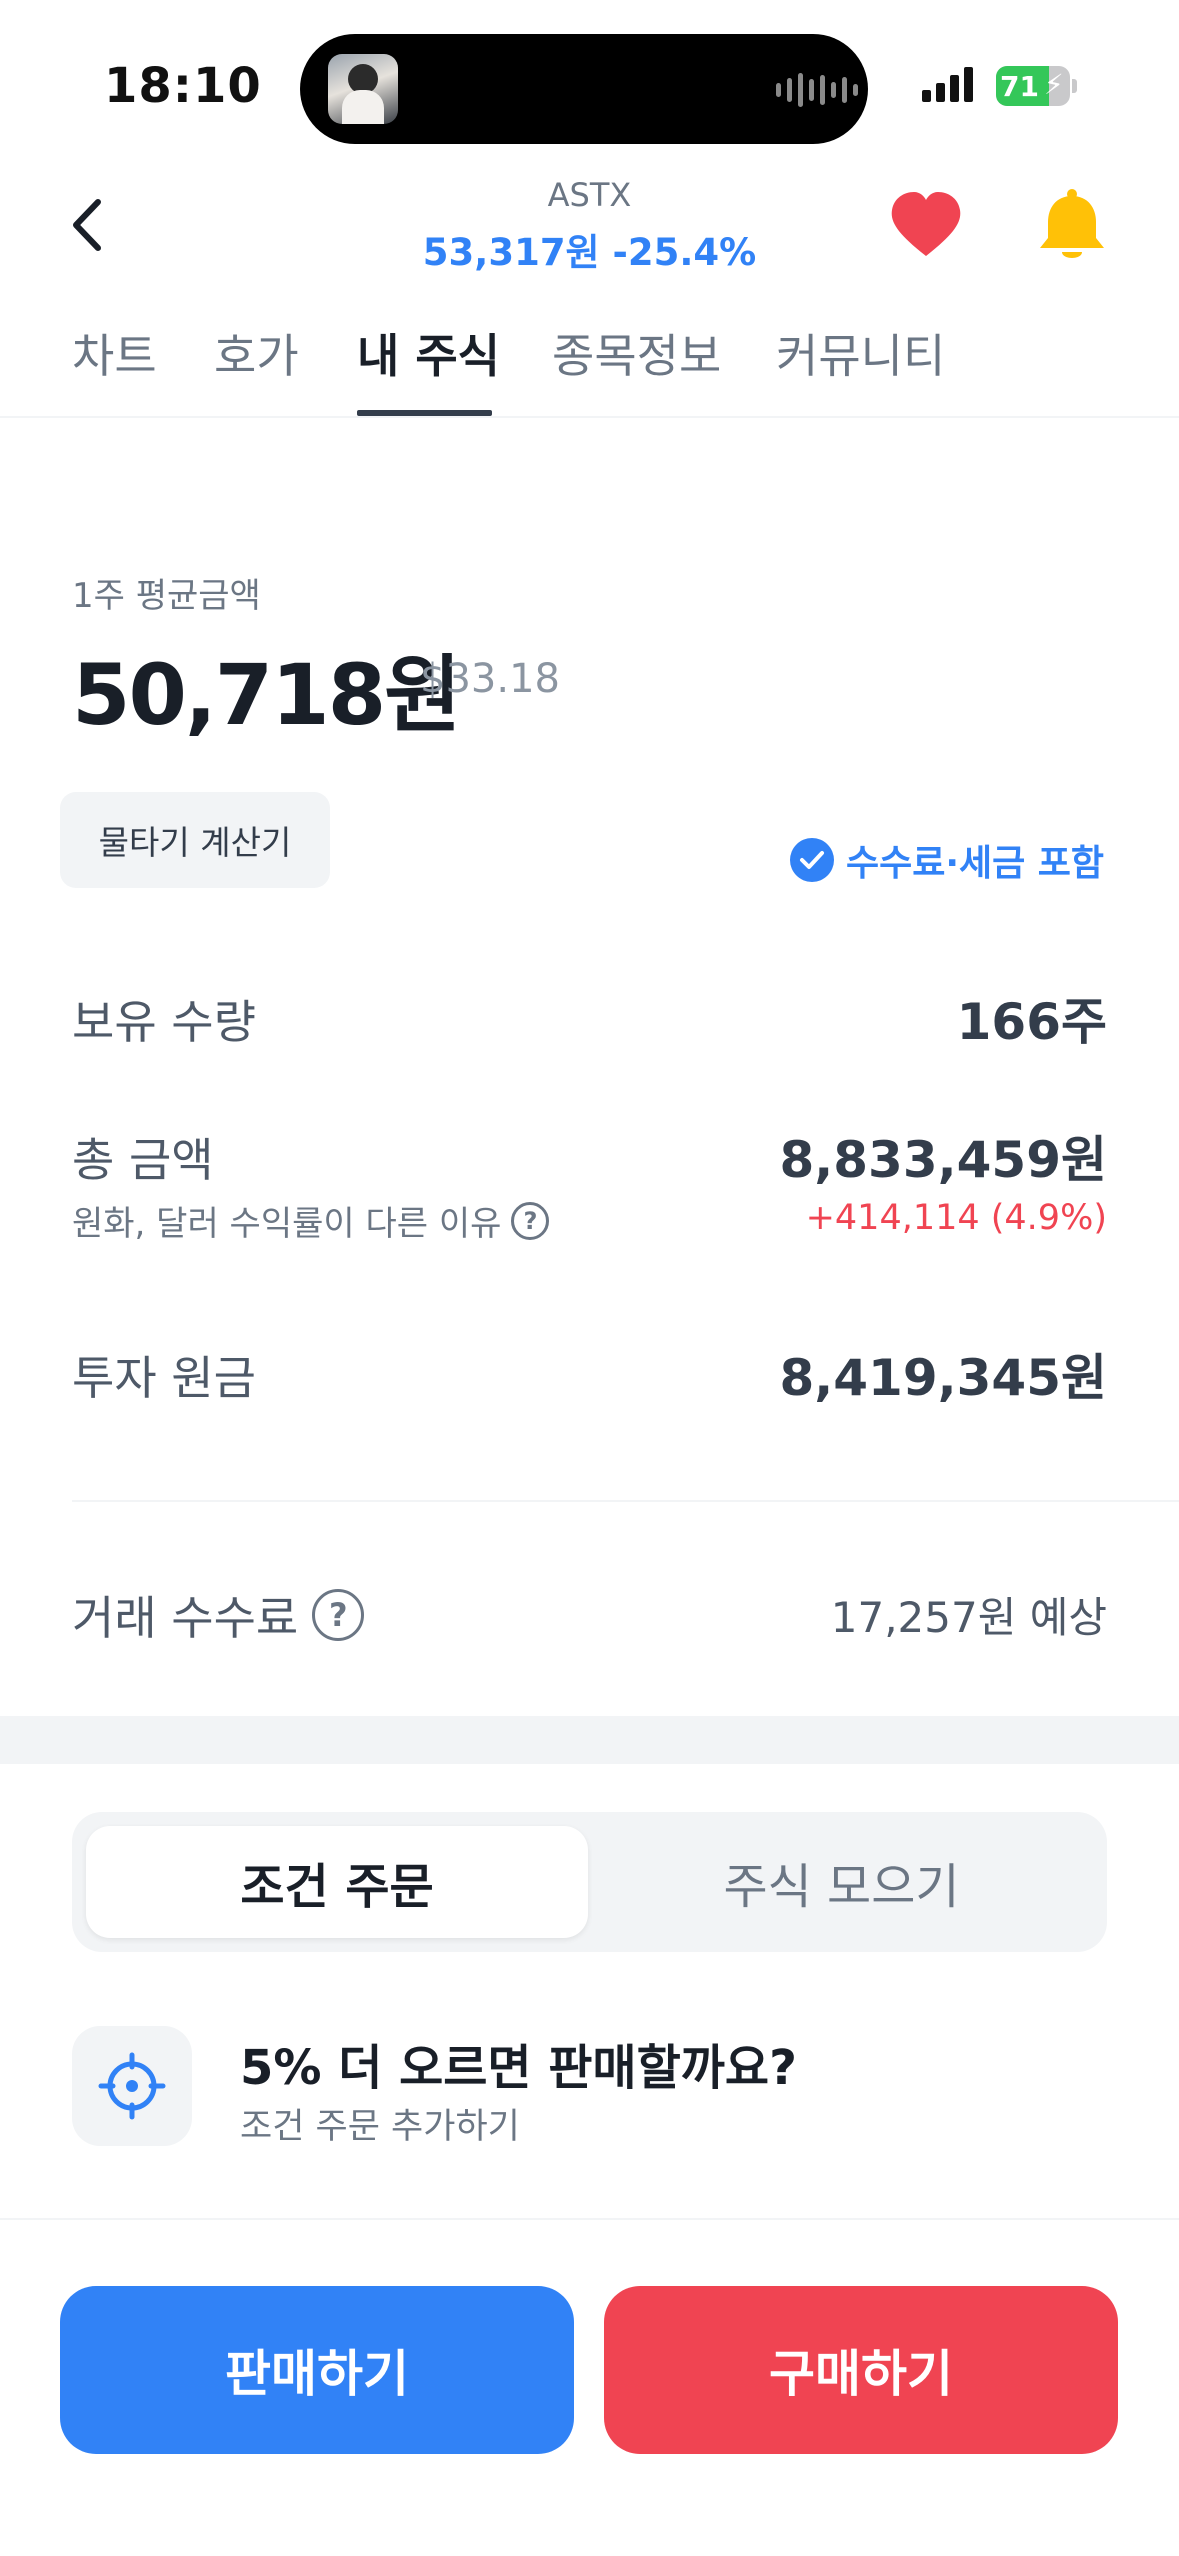 Image resolution: width=1179 pixels, height=2556 pixels. I want to click on battery-icon: 71 ⚡, so click(1033, 86).